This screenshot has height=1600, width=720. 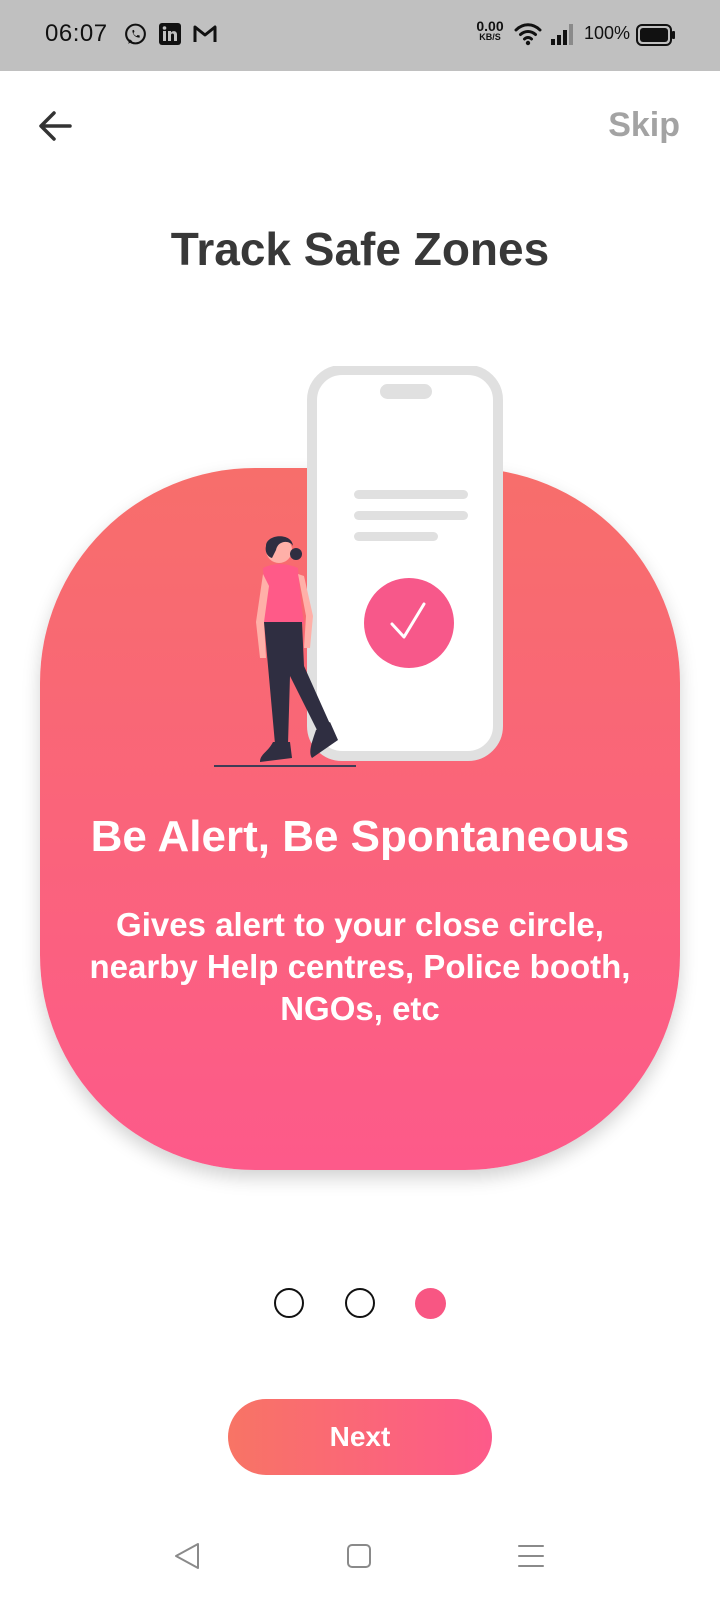 I want to click on back-triangle-icon, so click(x=188, y=1556).